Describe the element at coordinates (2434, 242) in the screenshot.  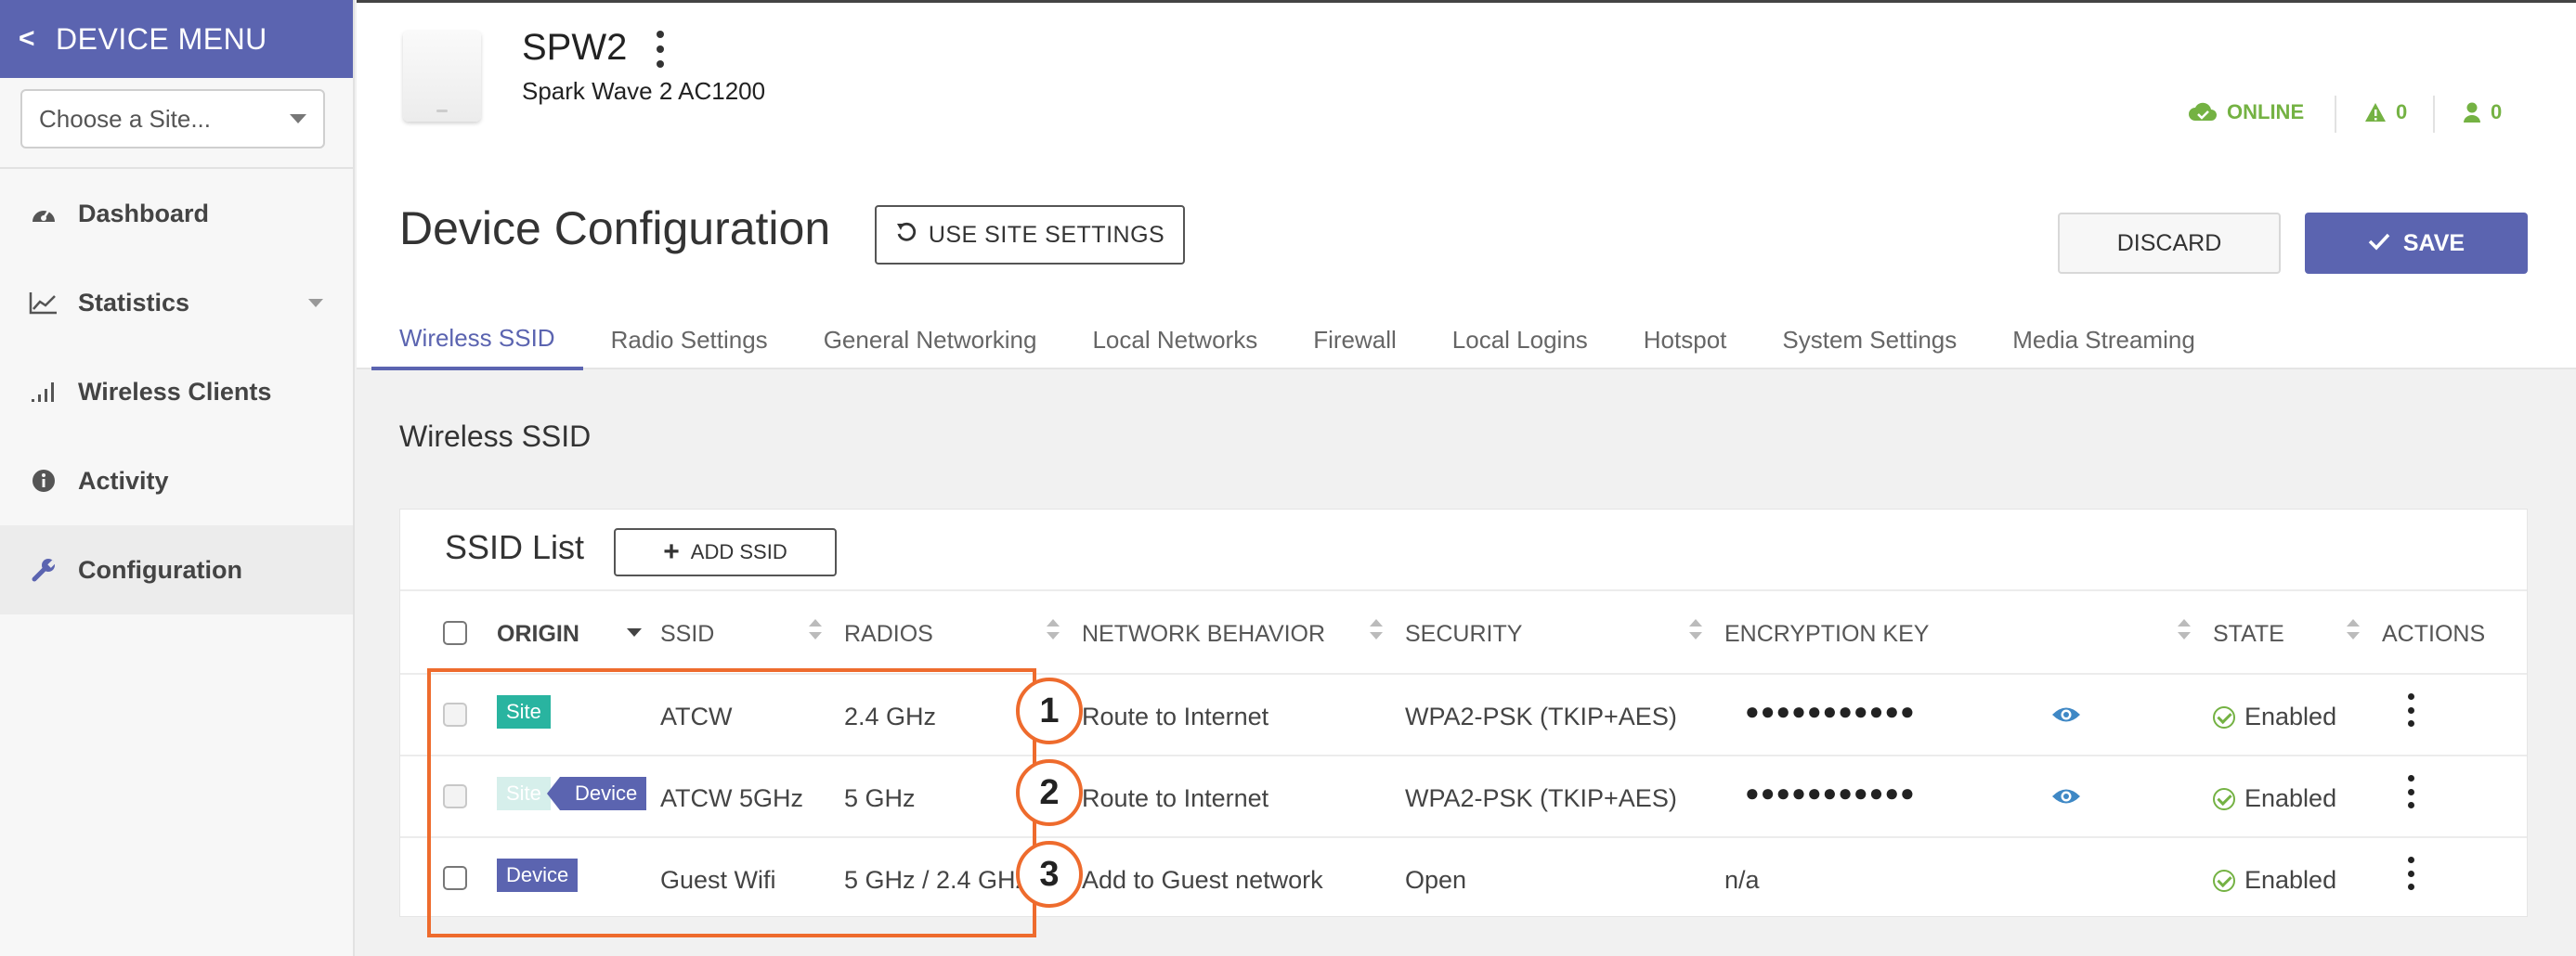
I see `save-label: SAVE` at that location.